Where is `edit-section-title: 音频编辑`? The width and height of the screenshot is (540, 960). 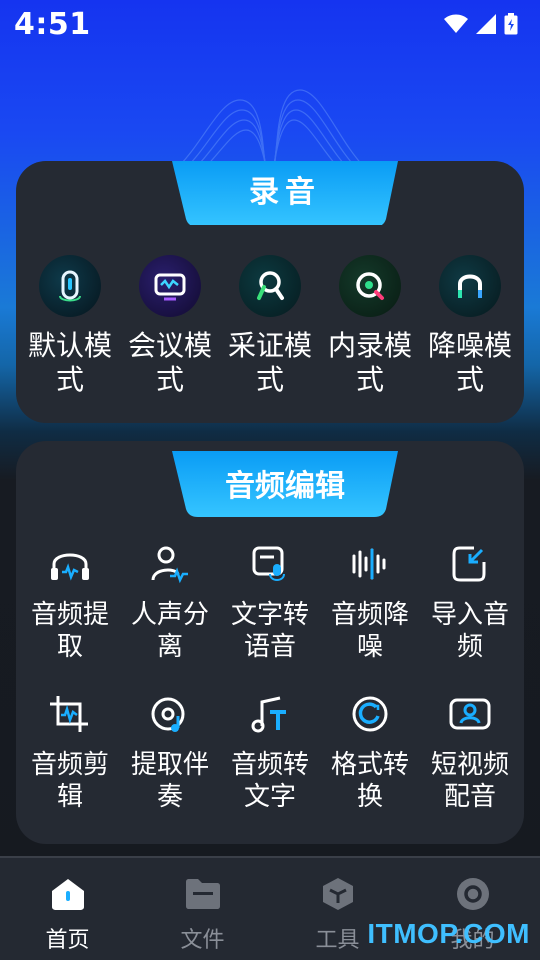
edit-section-title: 音频编辑 is located at coordinates (285, 486).